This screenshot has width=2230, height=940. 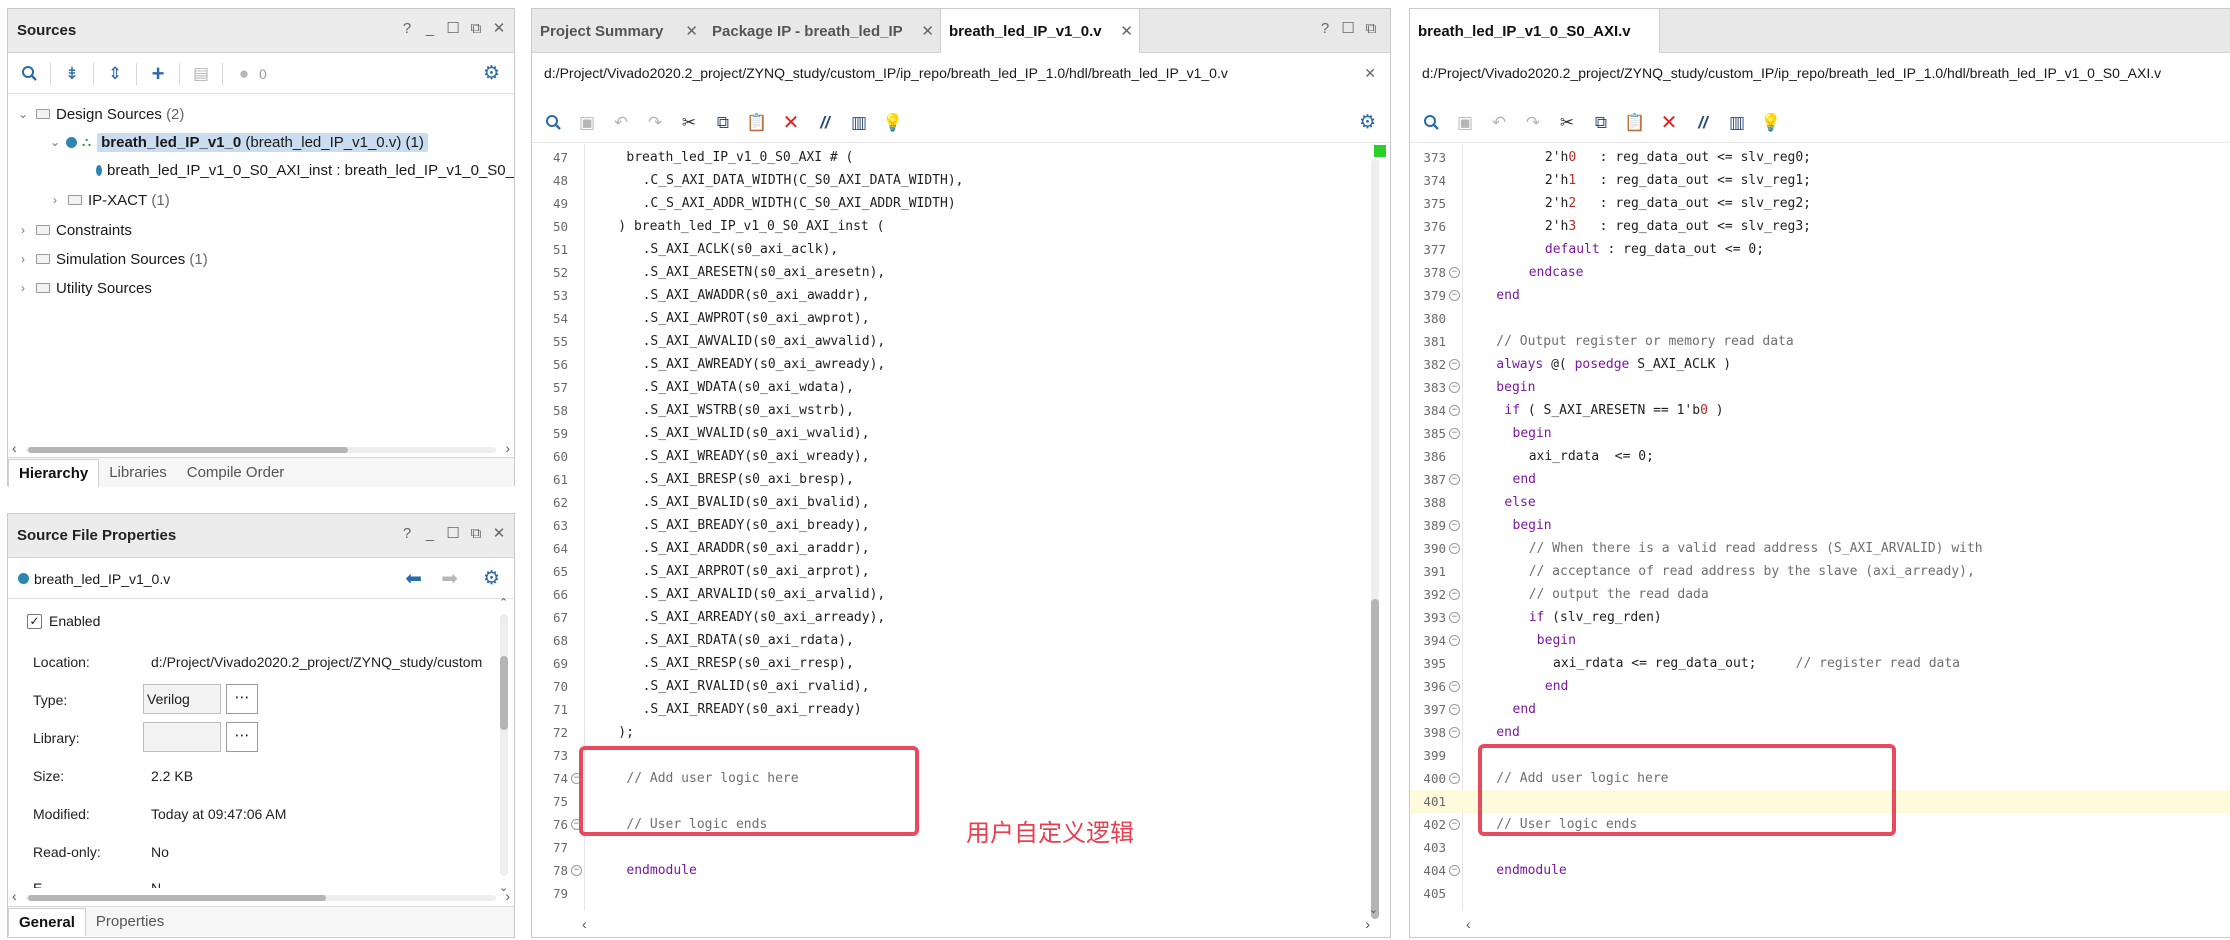 What do you see at coordinates (948, 663) in the screenshot?
I see `code-line: 69 .S_AXI_RRESP(s0_axi_rresp),` at bounding box center [948, 663].